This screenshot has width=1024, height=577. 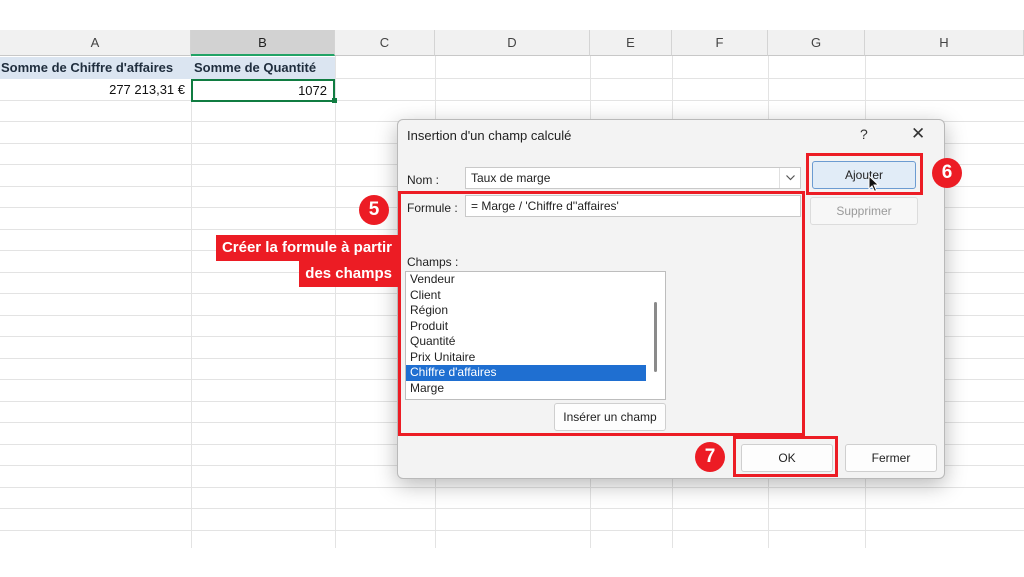 I want to click on supprimer-button: Supprimer, so click(x=864, y=211).